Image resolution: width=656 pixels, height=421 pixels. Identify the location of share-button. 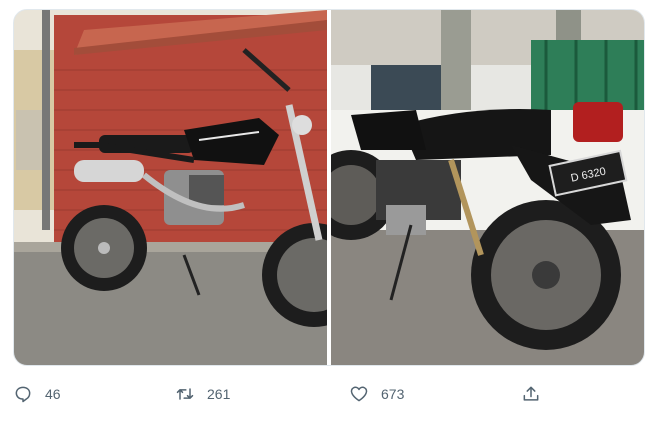
(531, 394).